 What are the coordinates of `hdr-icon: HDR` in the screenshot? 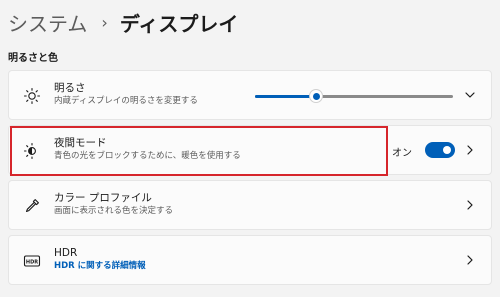 It's located at (32, 261).